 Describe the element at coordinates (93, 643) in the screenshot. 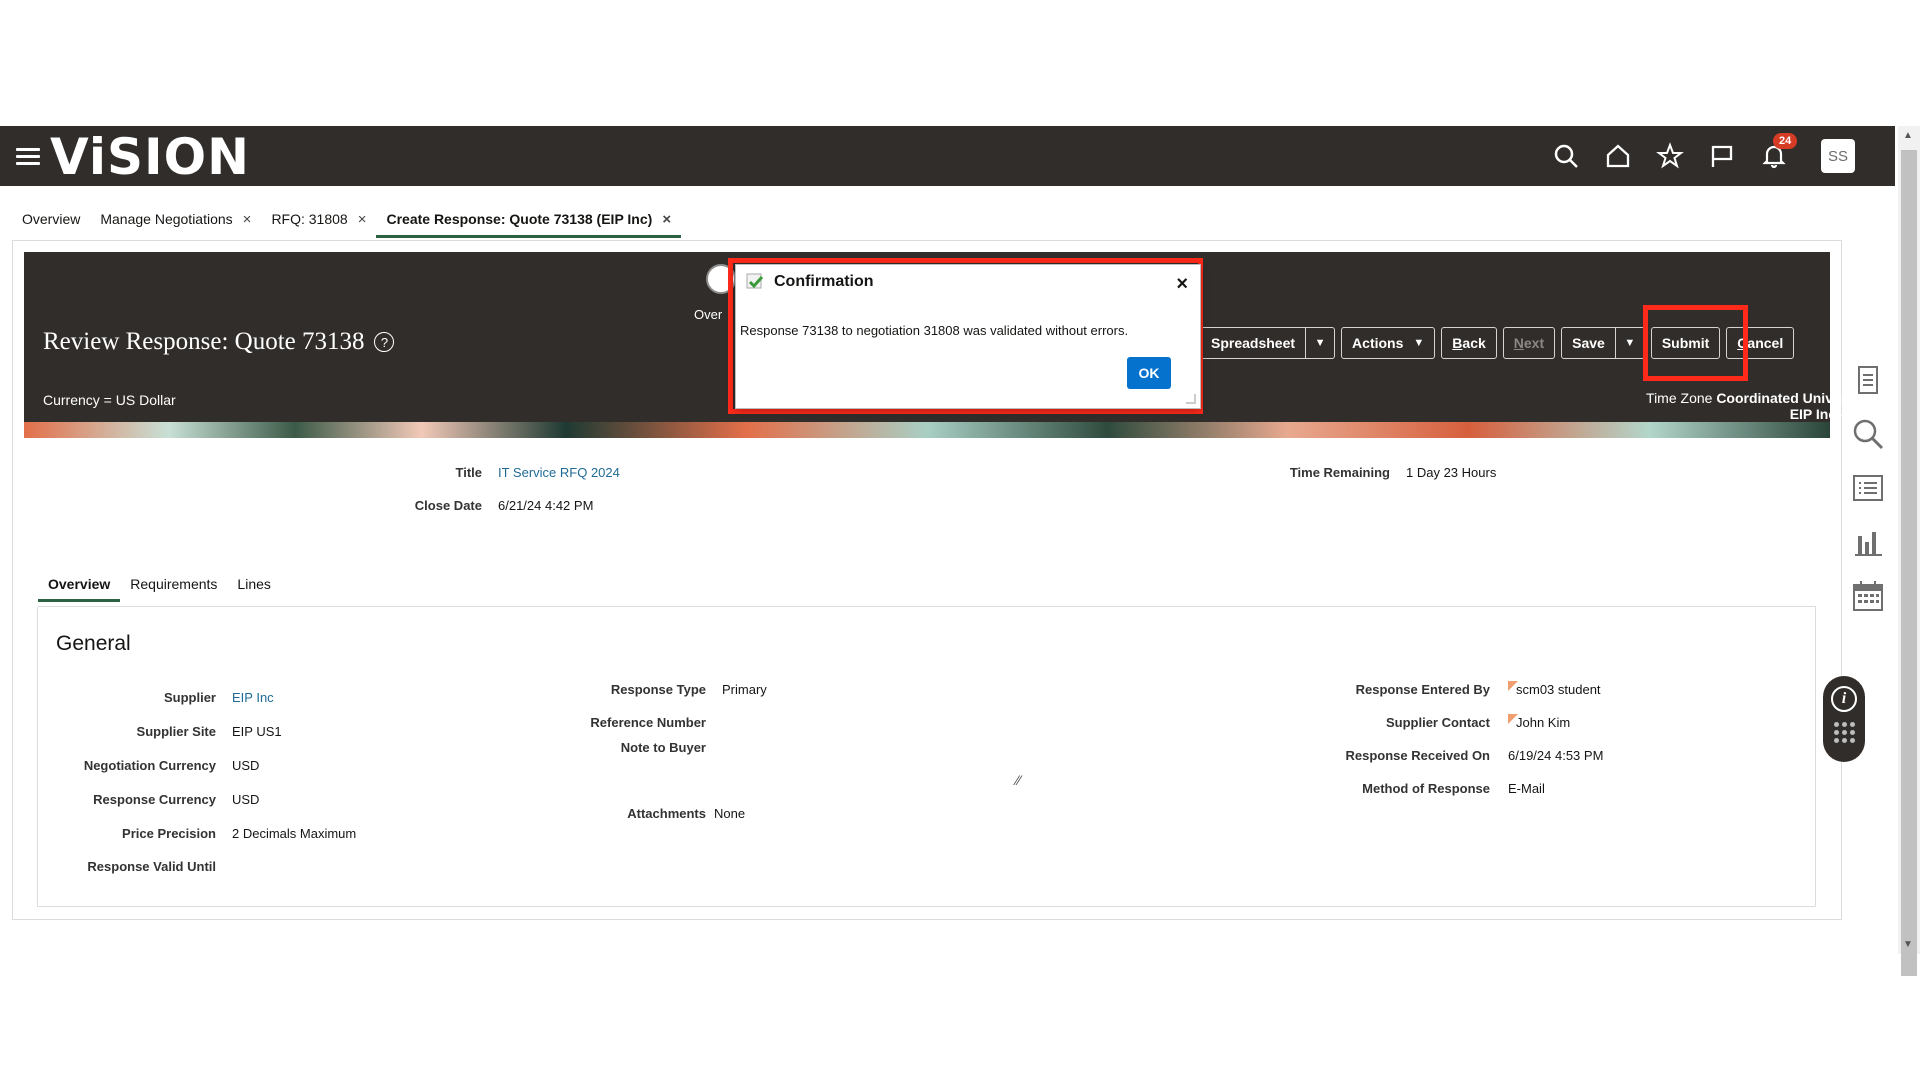

I see `general-heading: General` at that location.